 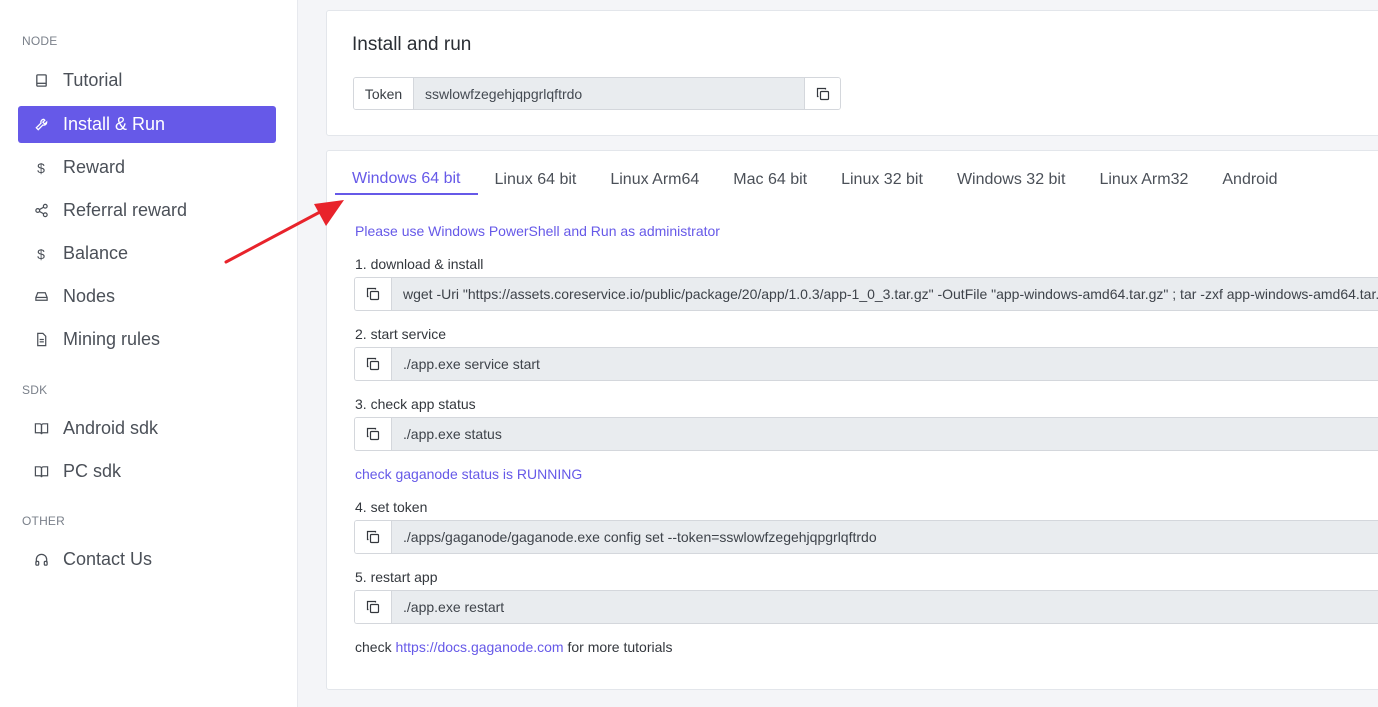 I want to click on share-icon, so click(x=41, y=211).